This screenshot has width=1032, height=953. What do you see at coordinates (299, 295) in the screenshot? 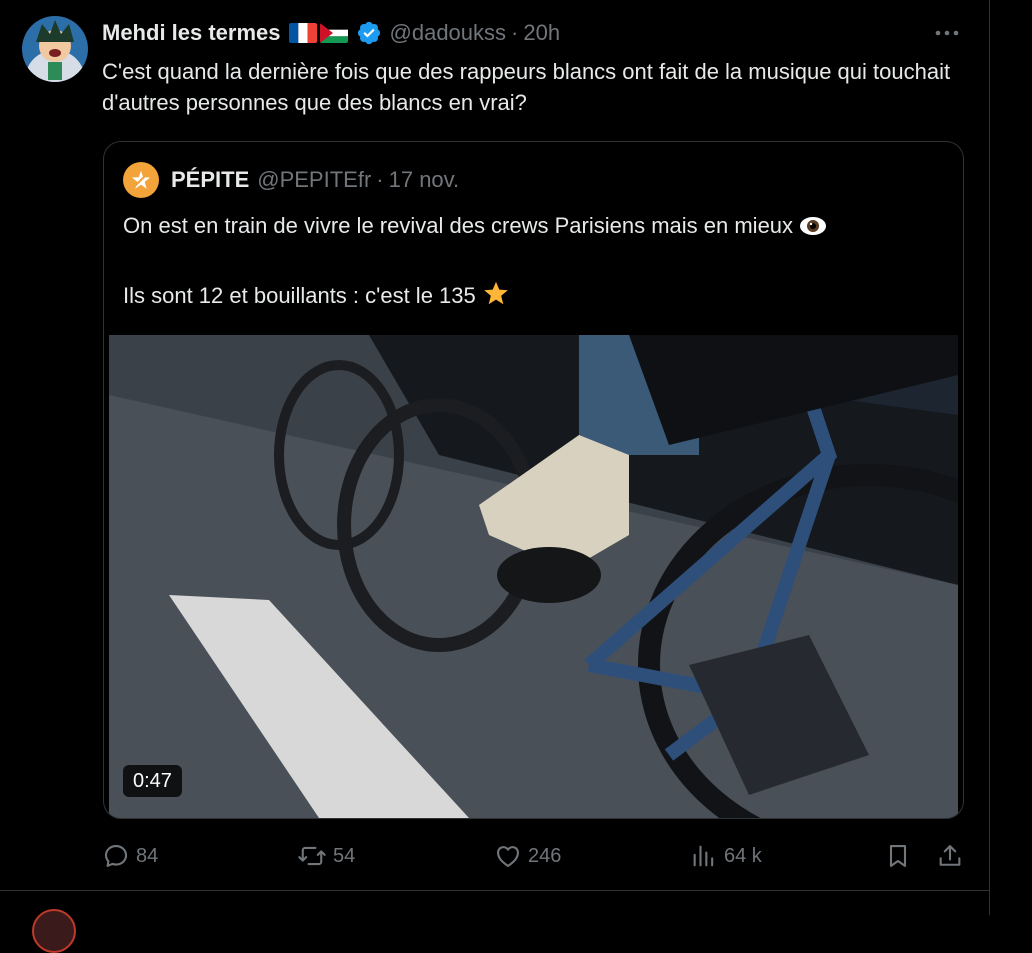
I see `quoted-text-line-2: Ils sont 12 et bouillants : c'est le 135` at bounding box center [299, 295].